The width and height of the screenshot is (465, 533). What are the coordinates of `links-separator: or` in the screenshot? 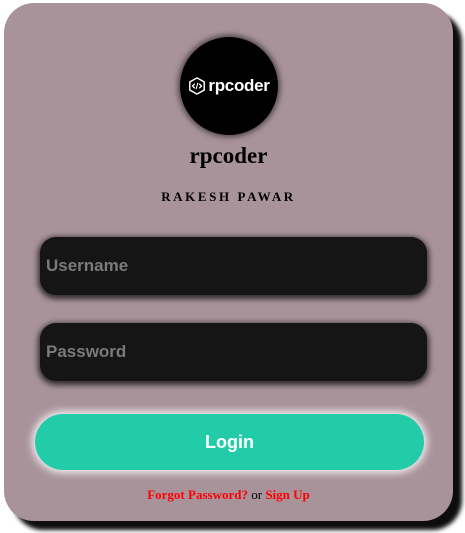 It's located at (257, 494).